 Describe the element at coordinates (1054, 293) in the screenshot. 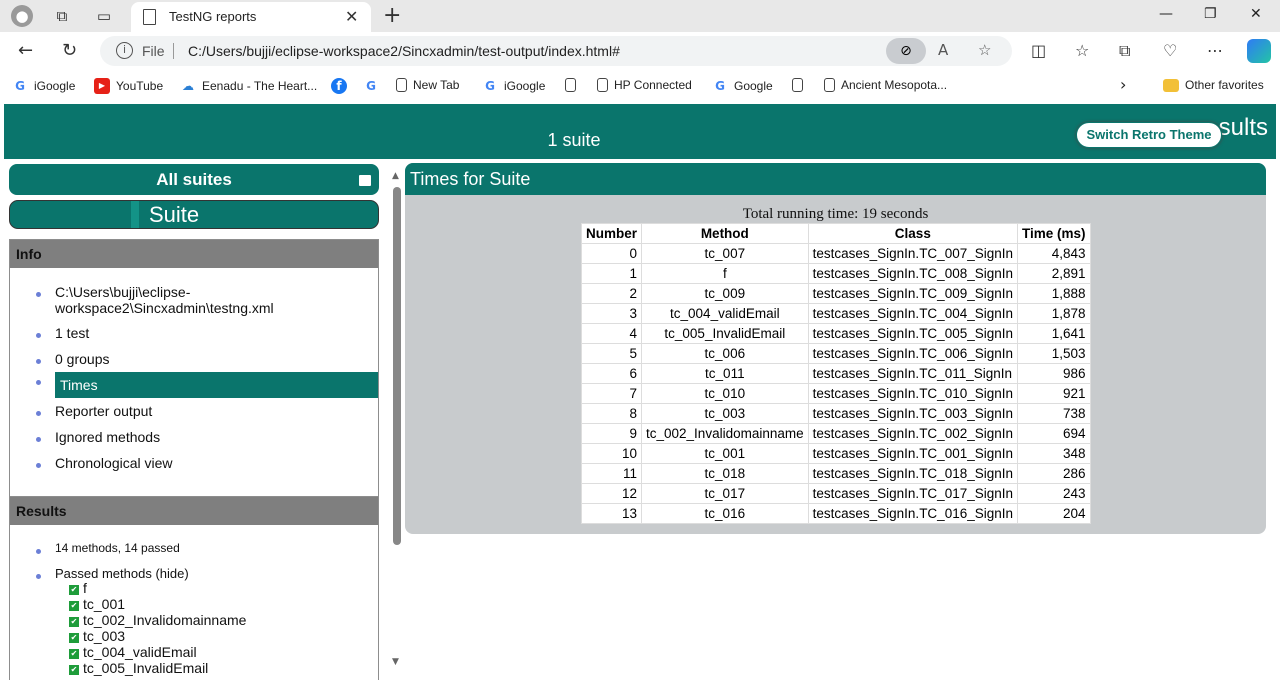

I see `cell-time: 1,888` at that location.